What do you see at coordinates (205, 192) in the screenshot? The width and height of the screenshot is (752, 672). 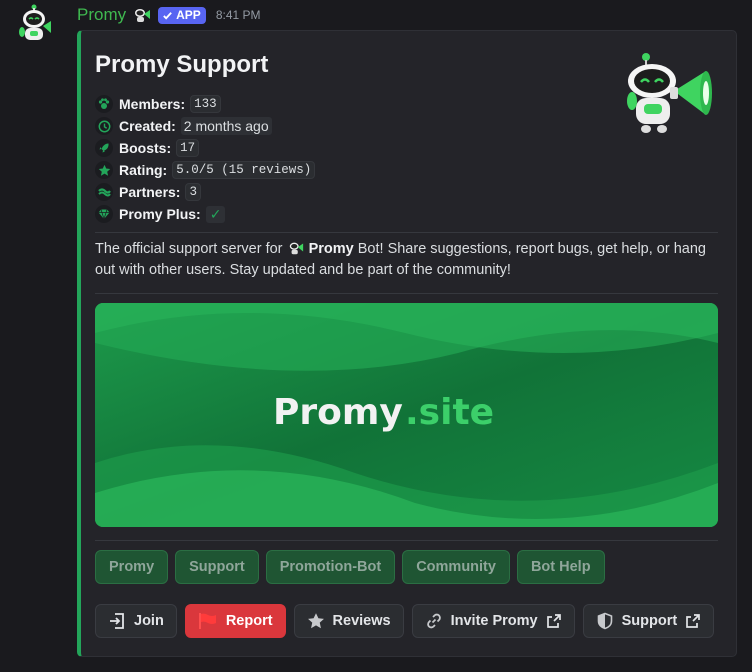 I see `field-partners: Partners: 3` at bounding box center [205, 192].